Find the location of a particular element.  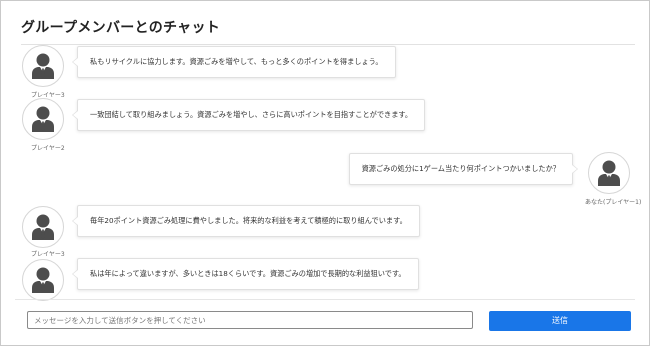

title-divider is located at coordinates (328, 44).